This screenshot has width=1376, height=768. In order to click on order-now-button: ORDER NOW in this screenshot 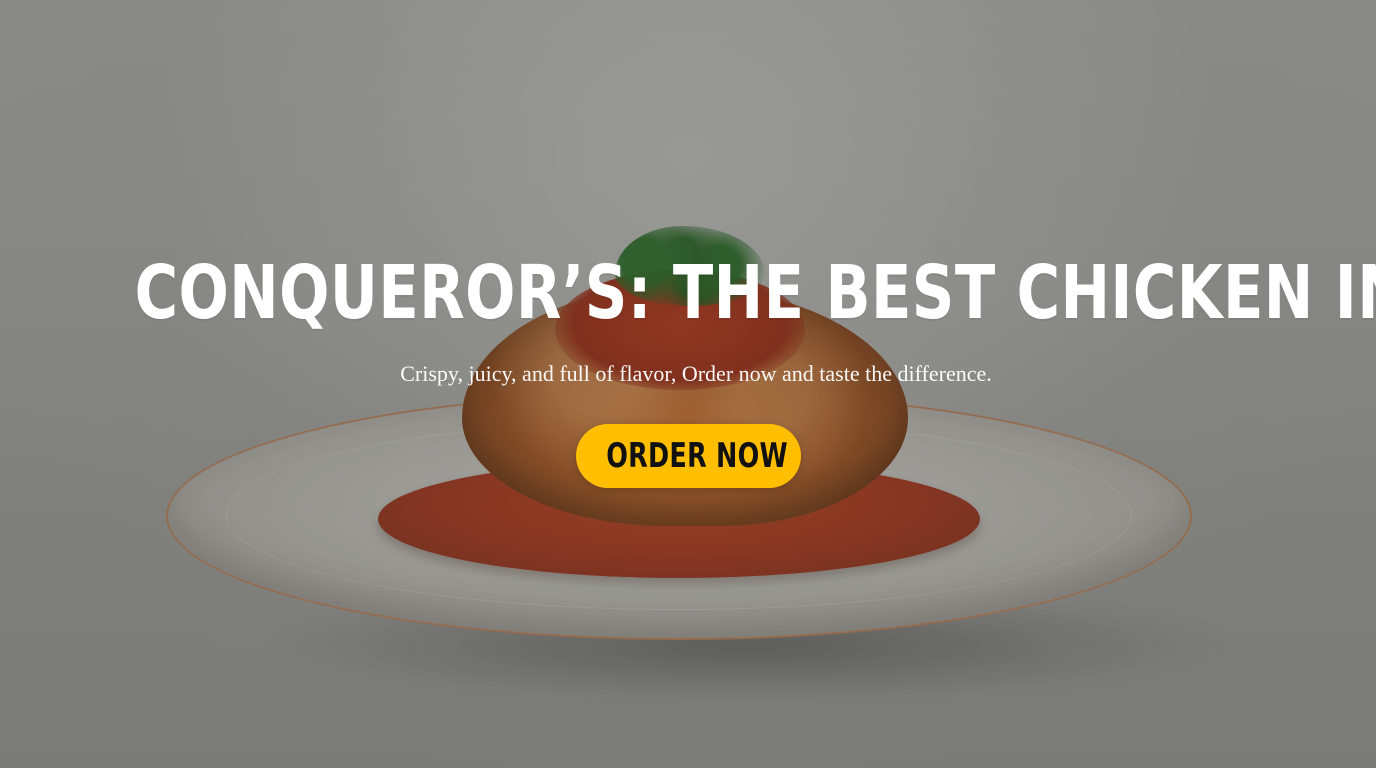, I will do `click(688, 456)`.